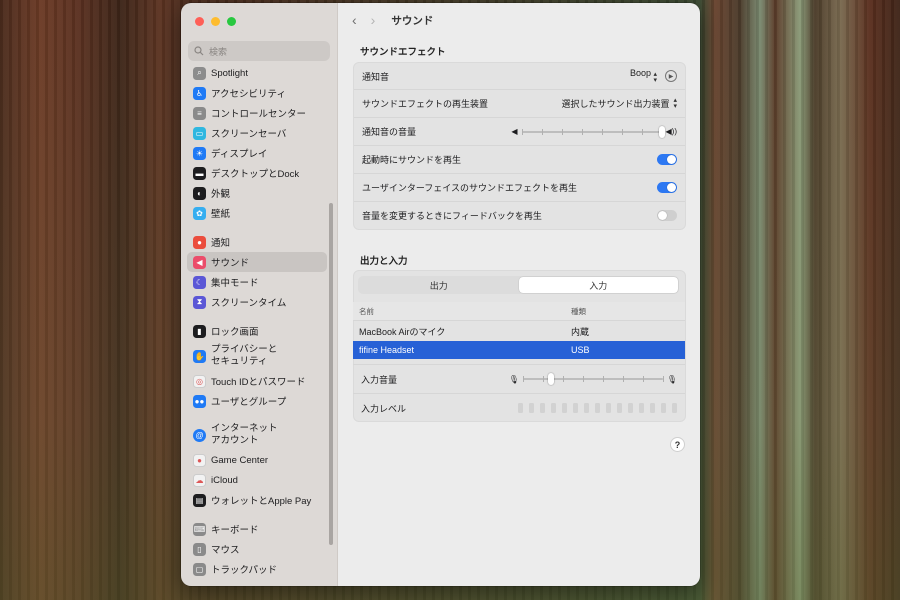  What do you see at coordinates (519, 76) in the screenshot?
I see `alert-sound-row: 通知音 Boop ▴ ▾ ▶` at bounding box center [519, 76].